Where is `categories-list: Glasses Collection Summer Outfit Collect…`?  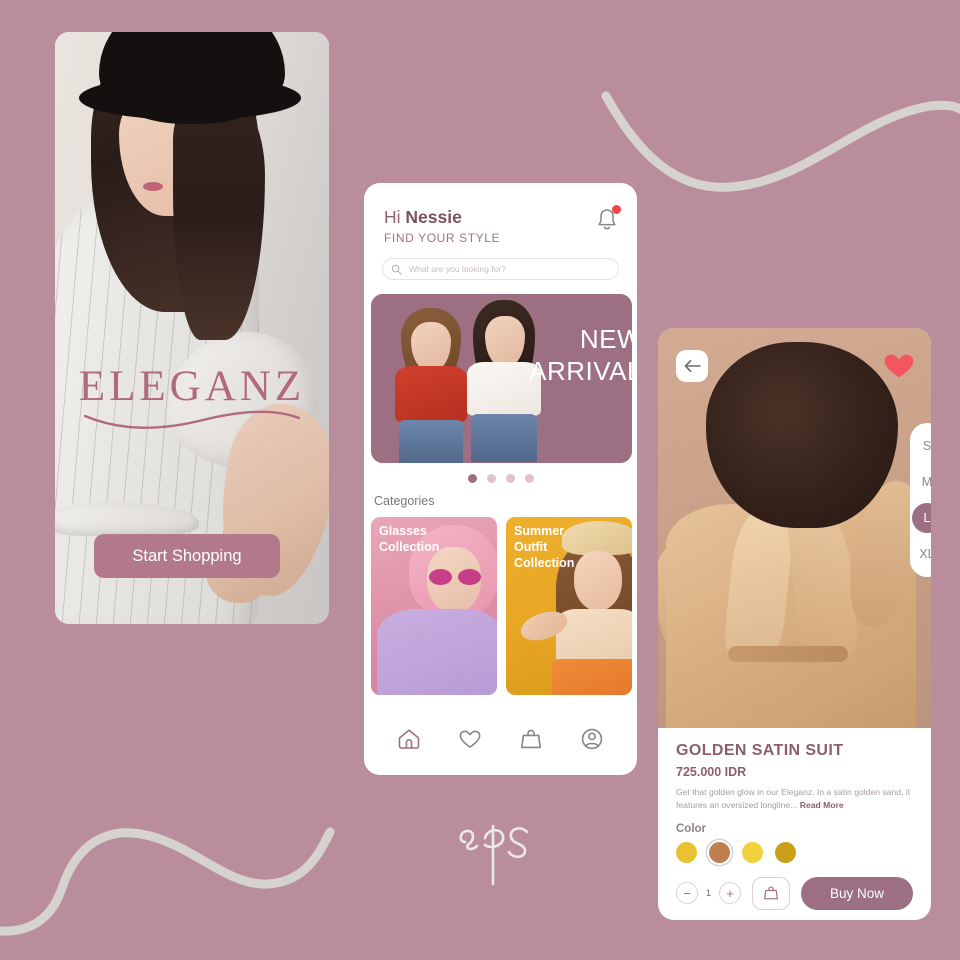
categories-list: Glasses Collection Summer Outfit Collect… is located at coordinates (504, 606).